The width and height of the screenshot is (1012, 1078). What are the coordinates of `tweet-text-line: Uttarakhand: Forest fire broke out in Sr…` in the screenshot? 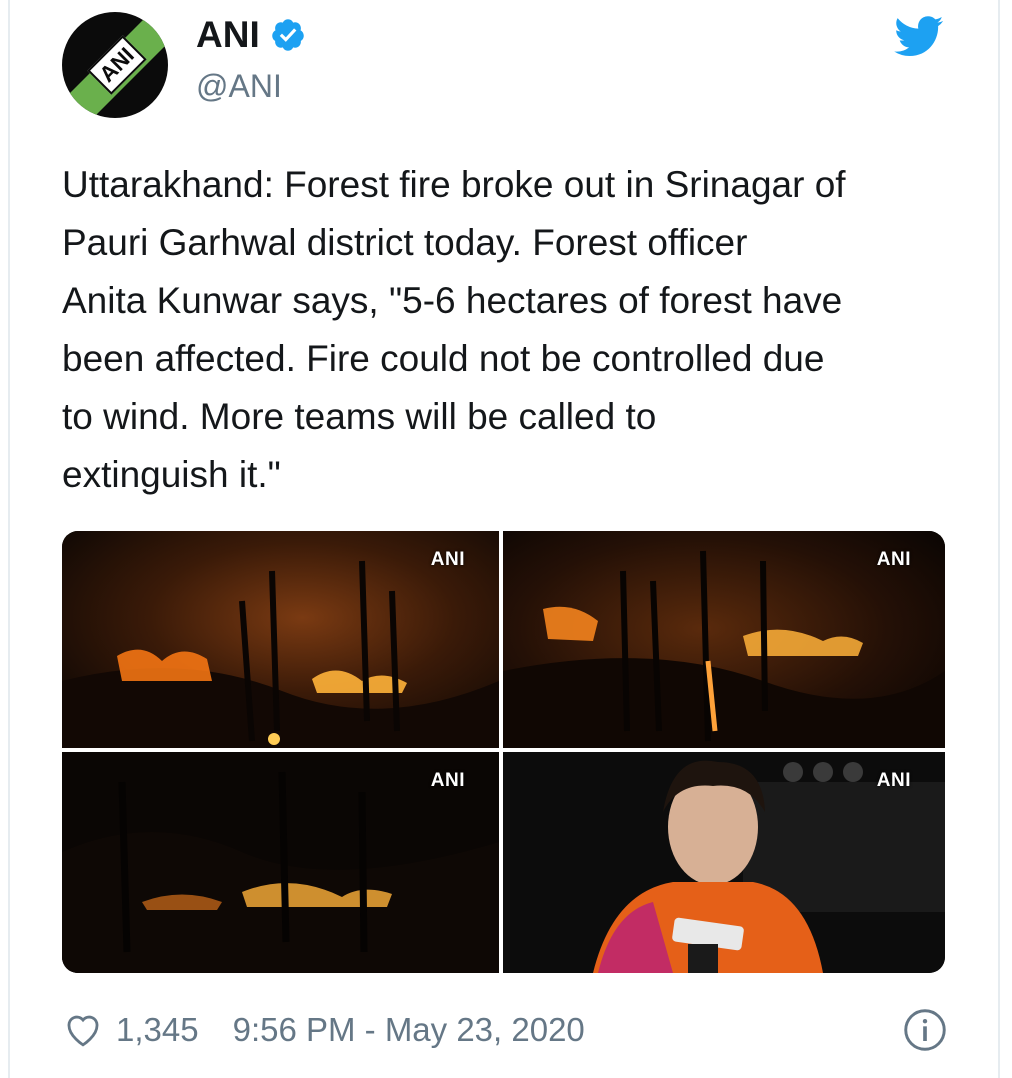 It's located at (454, 184).